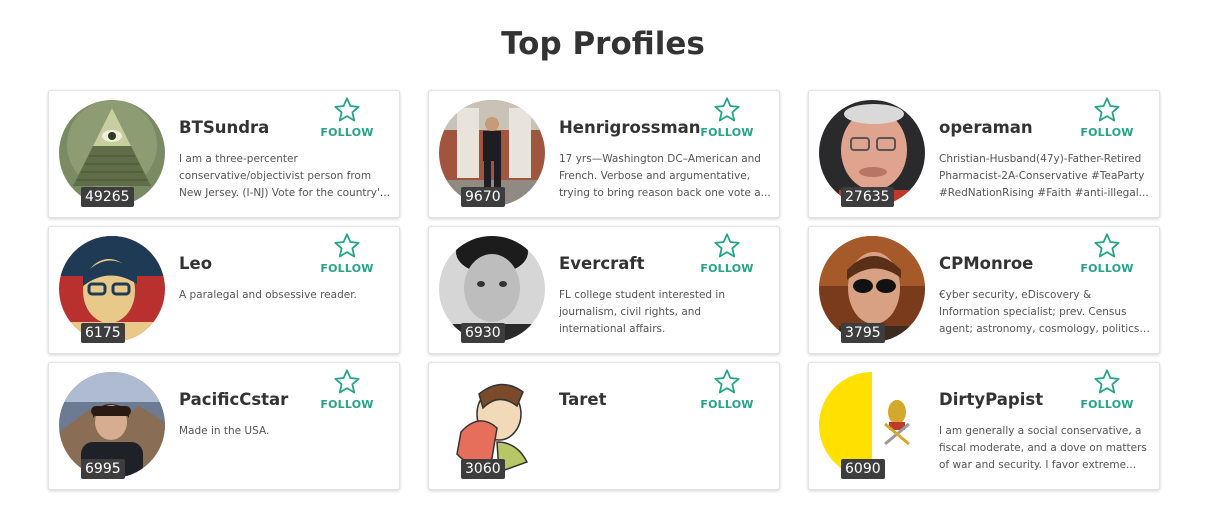 The image size is (1206, 510). I want to click on score-badge: 3060, so click(483, 469).